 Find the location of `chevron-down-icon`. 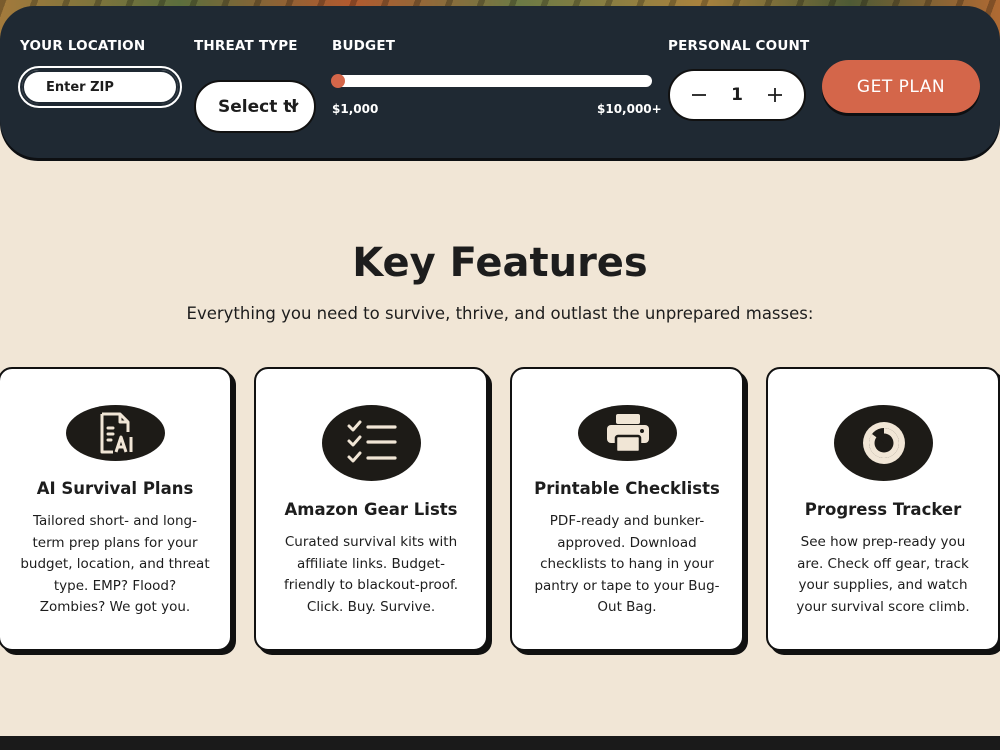

chevron-down-icon is located at coordinates (293, 106).